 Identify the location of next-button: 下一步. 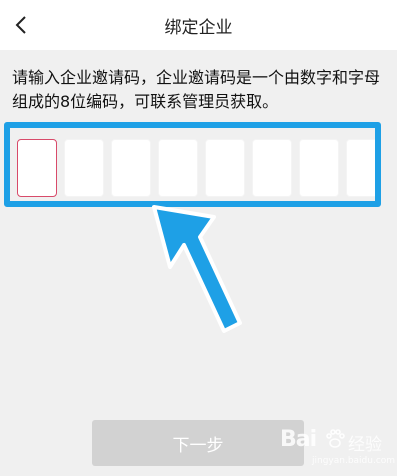
(198, 443).